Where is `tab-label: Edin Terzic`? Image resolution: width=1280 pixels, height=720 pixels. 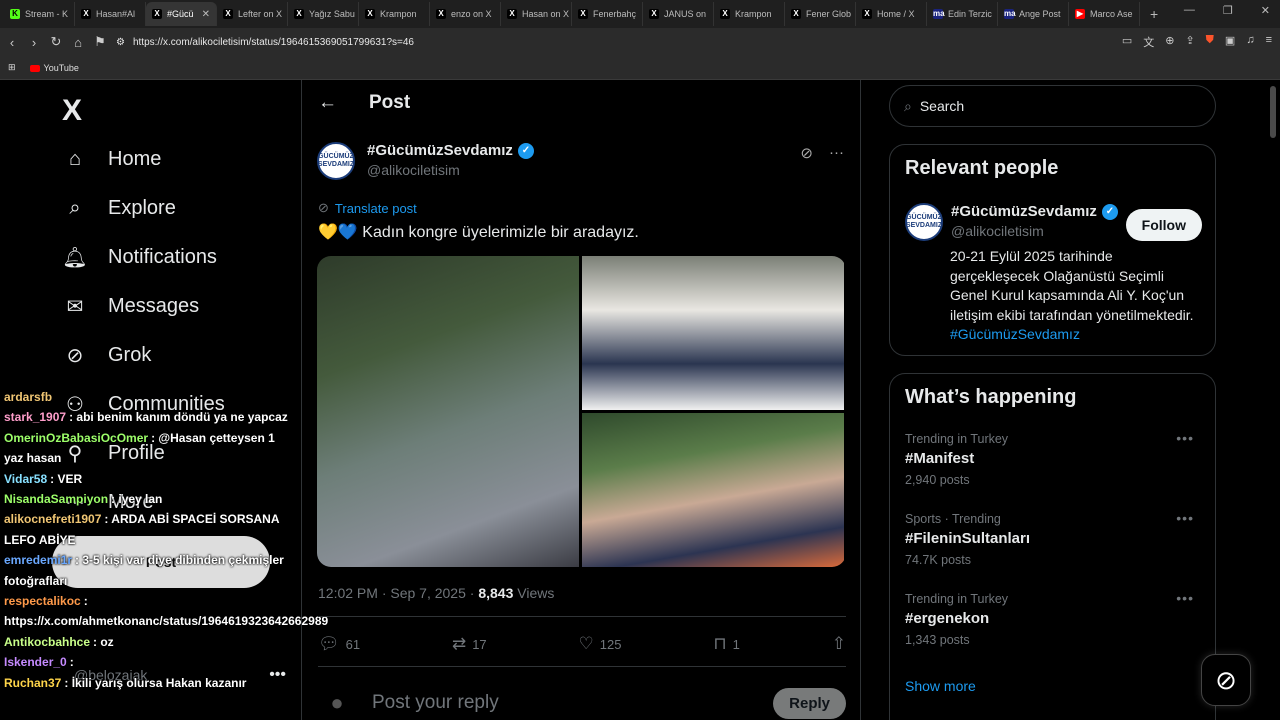
tab-label: Edin Terzic is located at coordinates (970, 14).